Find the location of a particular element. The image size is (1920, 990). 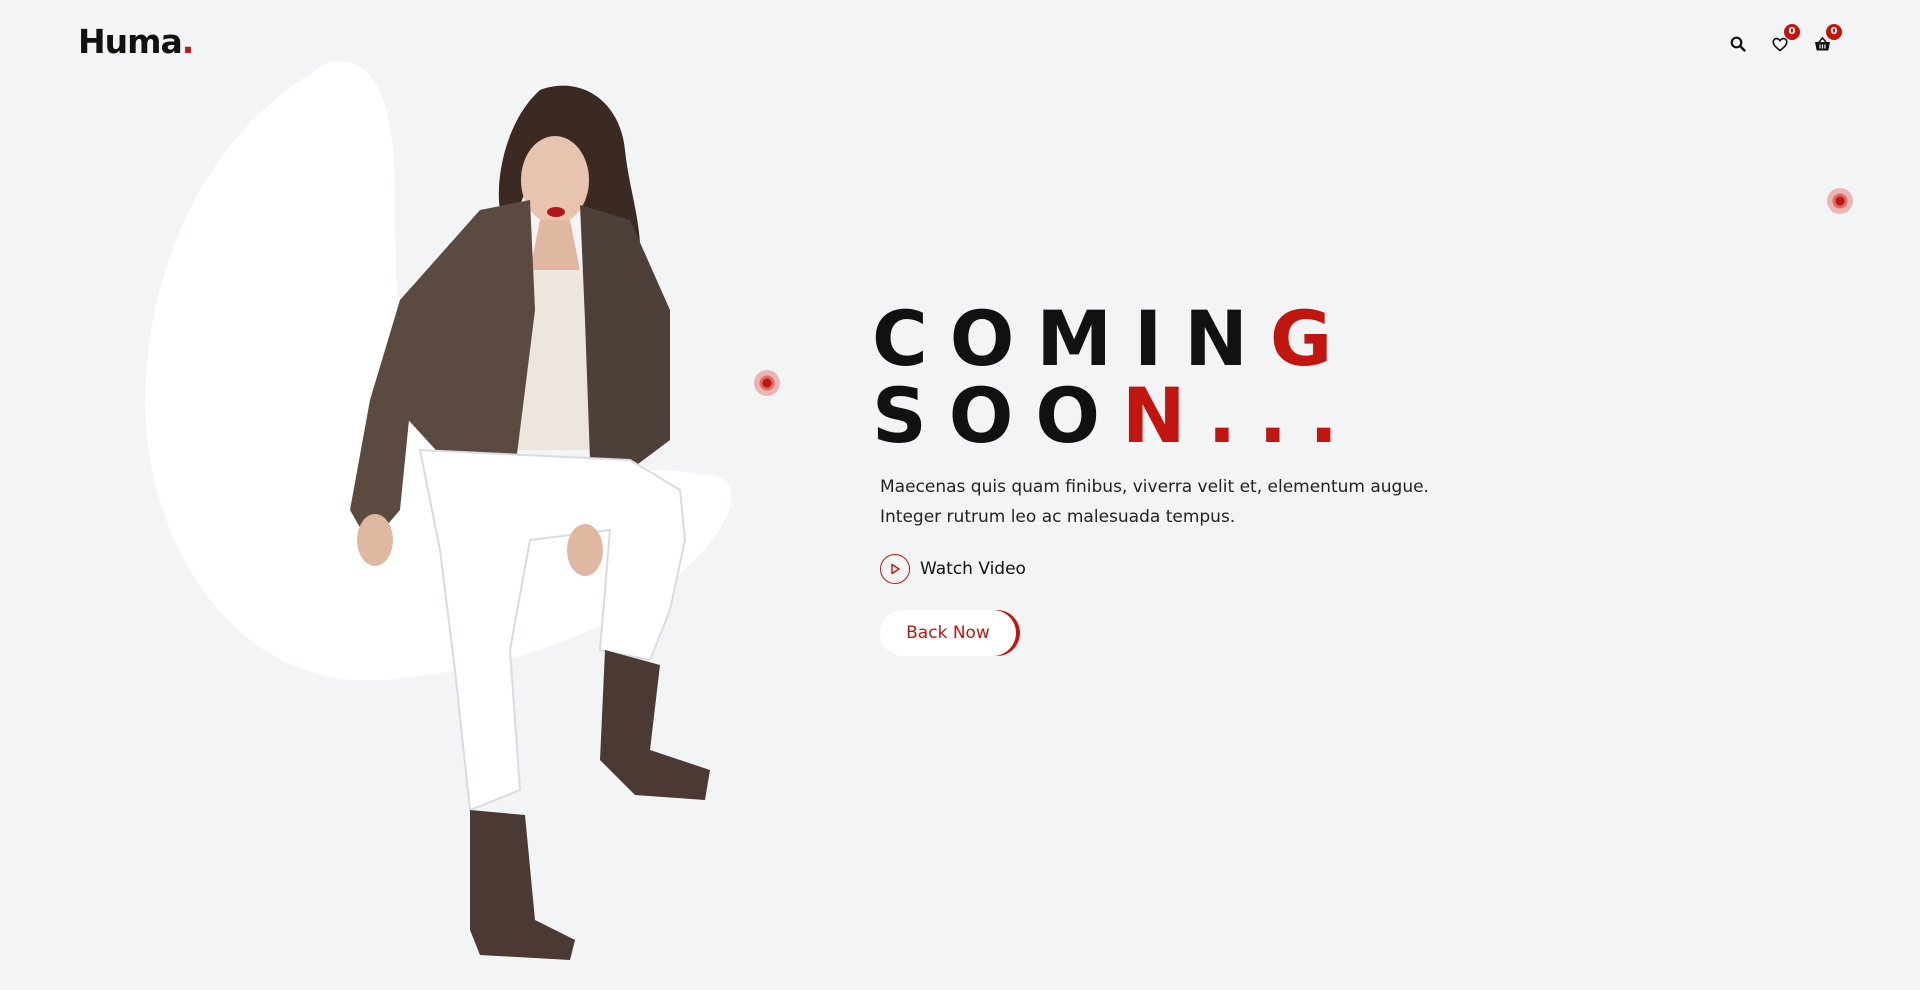

boot-left-shape is located at coordinates (522, 885).